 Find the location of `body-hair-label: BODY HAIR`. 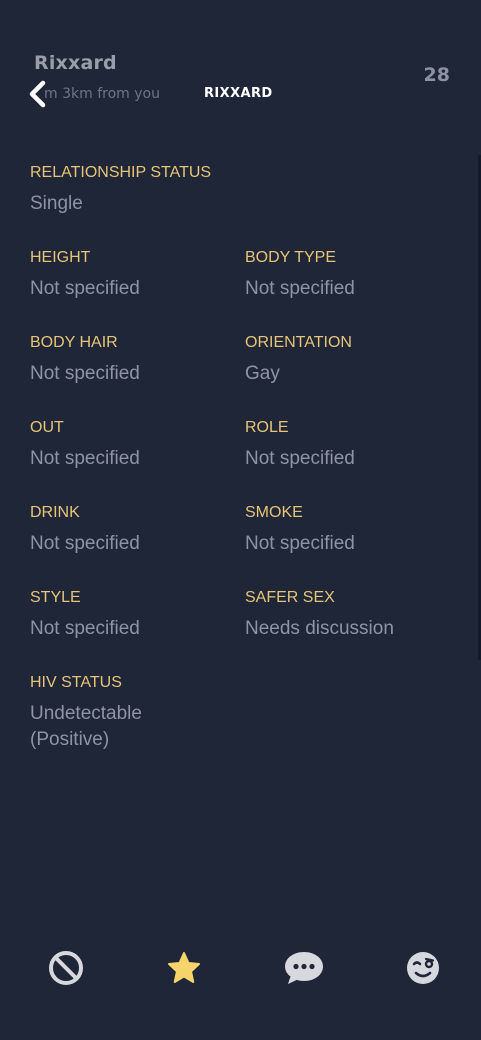

body-hair-label: BODY HAIR is located at coordinates (74, 342).